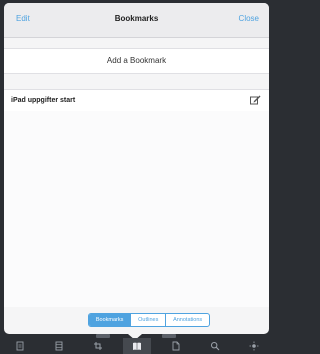 This screenshot has width=320, height=354. What do you see at coordinates (136, 100) in the screenshot?
I see `bookmark-list-item: iPad uppgifter start` at bounding box center [136, 100].